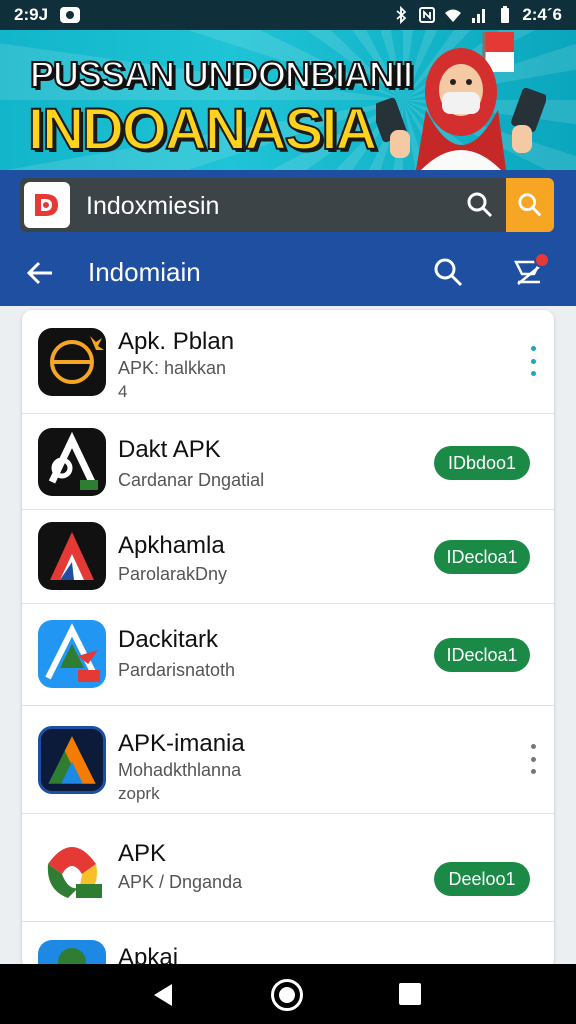 Image resolution: width=576 pixels, height=1024 pixels. I want to click on navigation-bar, so click(288, 994).